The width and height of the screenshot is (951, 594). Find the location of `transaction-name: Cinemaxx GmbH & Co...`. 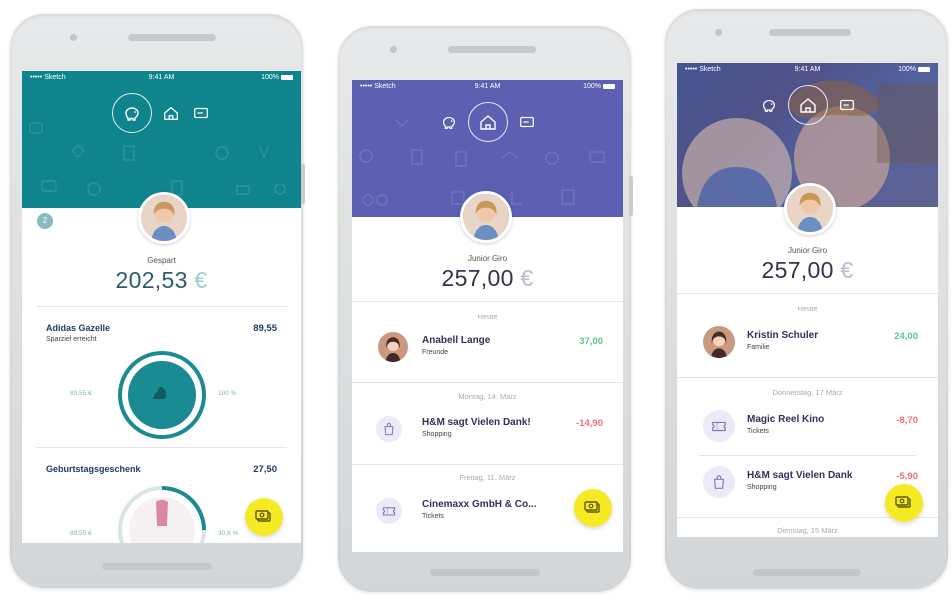

transaction-name: Cinemaxx GmbH & Co... is located at coordinates (479, 504).